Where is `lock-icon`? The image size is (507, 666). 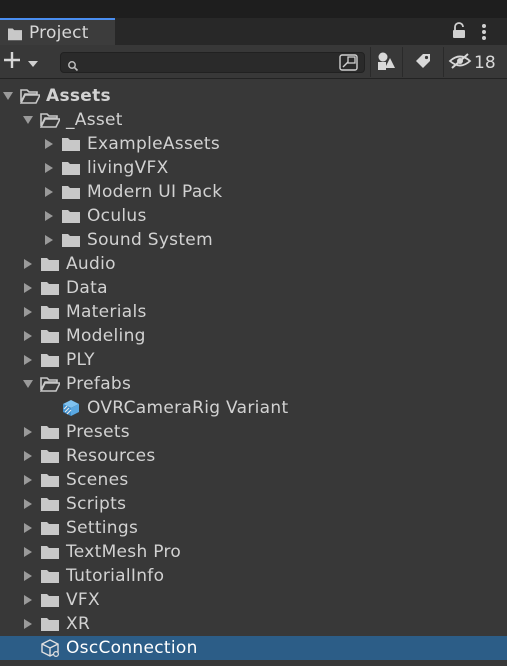
lock-icon is located at coordinates (459, 31).